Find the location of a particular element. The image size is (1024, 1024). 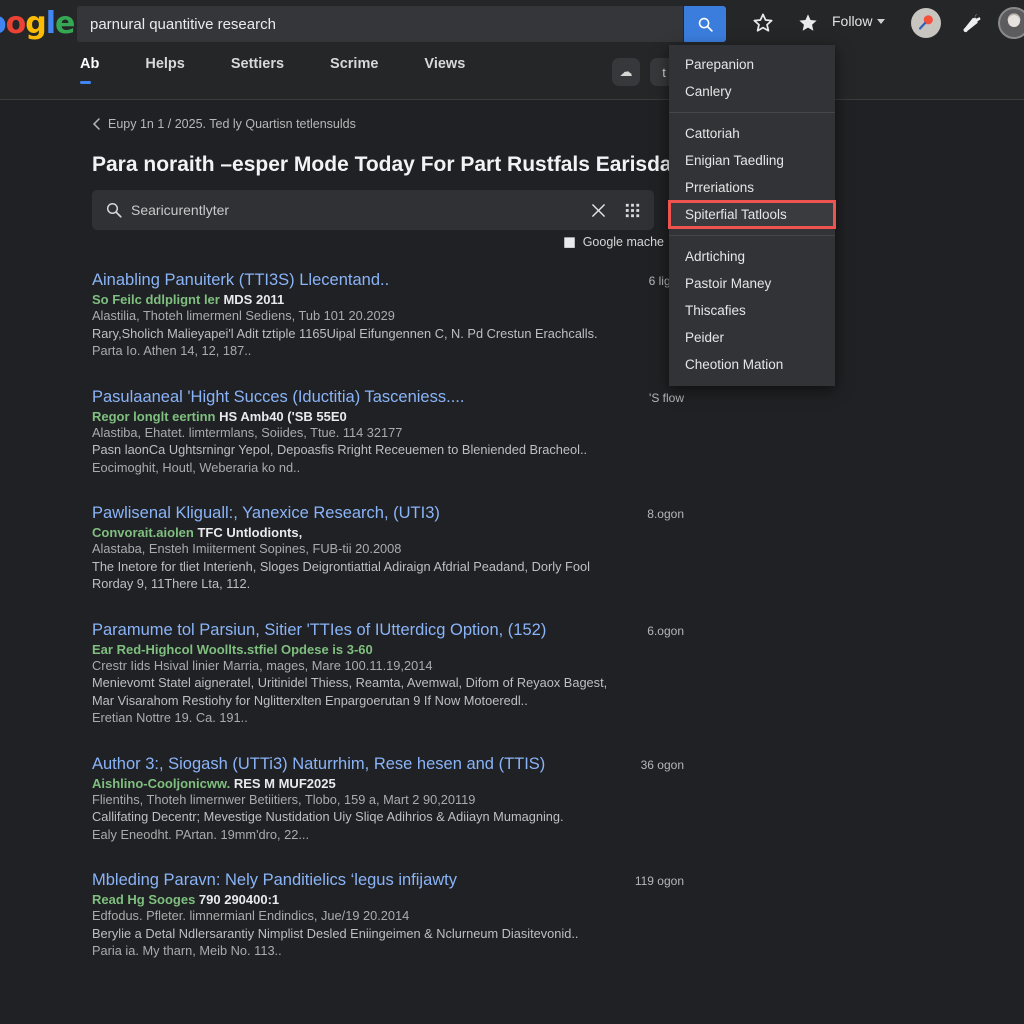

wrench-icon is located at coordinates (972, 23).